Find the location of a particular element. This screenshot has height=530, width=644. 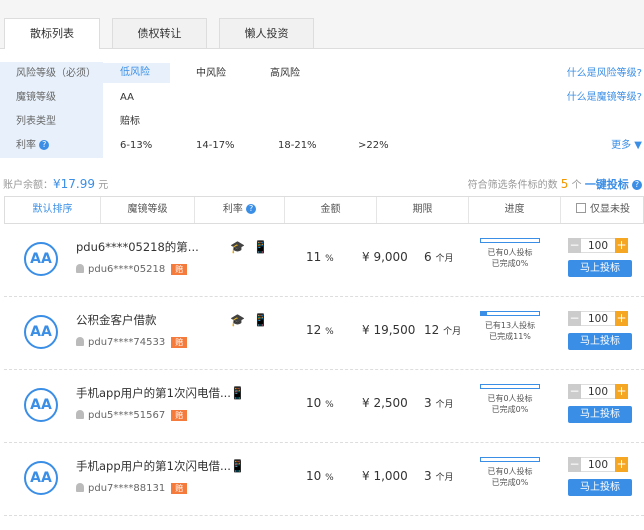

filter-row-type: 列表类型 赔标 is located at coordinates (322, 122).